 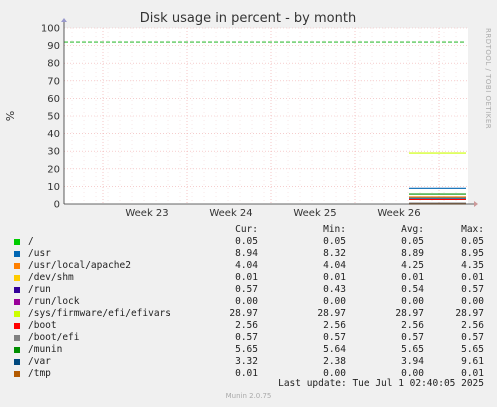 I want to click on legend-row: /run/lock 0.00 0.00 0.00 0.00, so click(x=248, y=302).